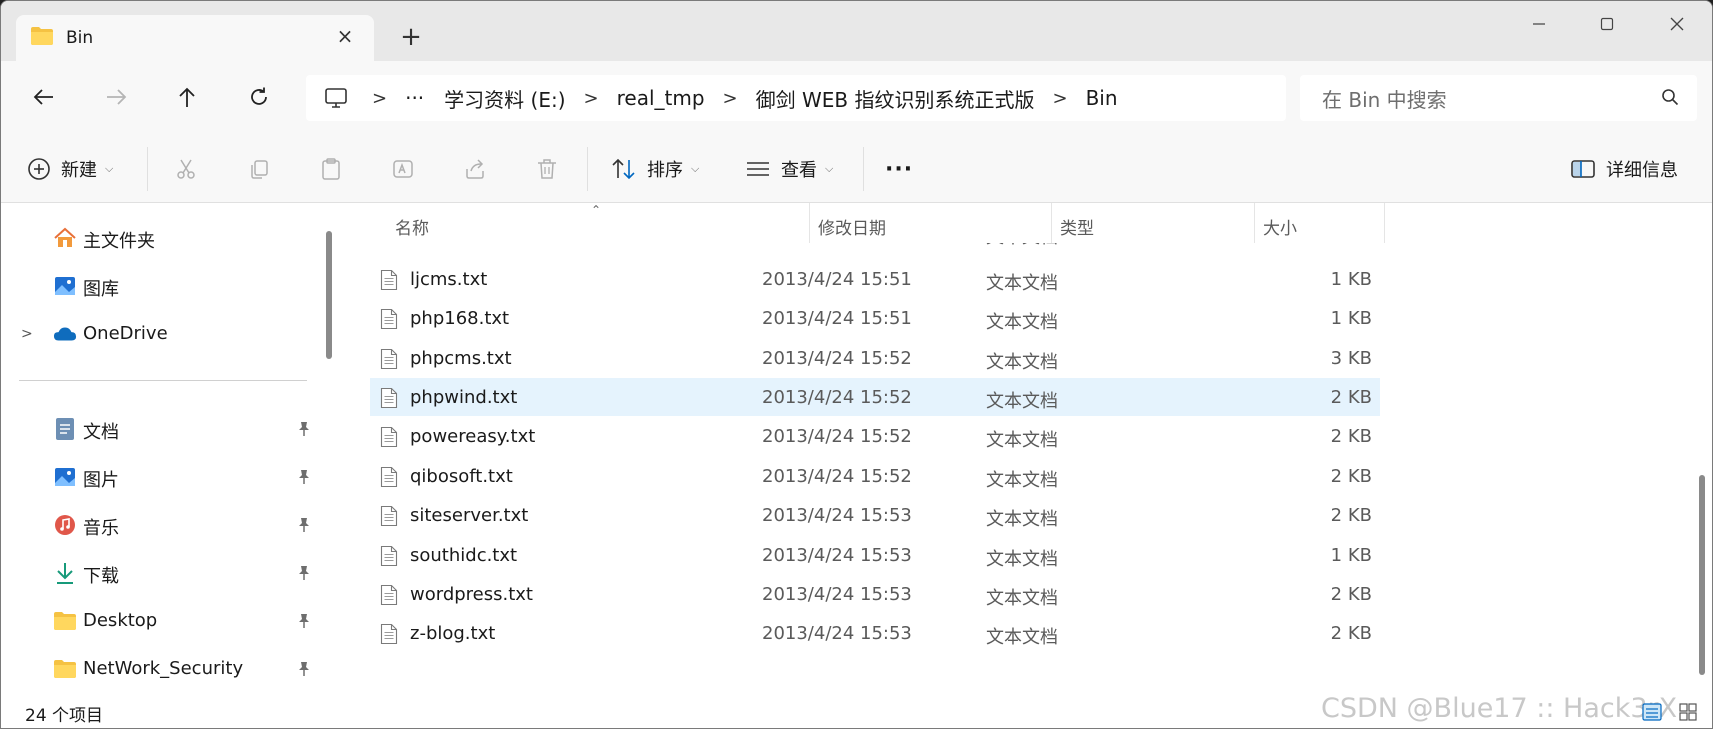 This screenshot has width=1713, height=729. Describe the element at coordinates (101, 528) in the screenshot. I see `sidebar-item-label: 音乐` at that location.